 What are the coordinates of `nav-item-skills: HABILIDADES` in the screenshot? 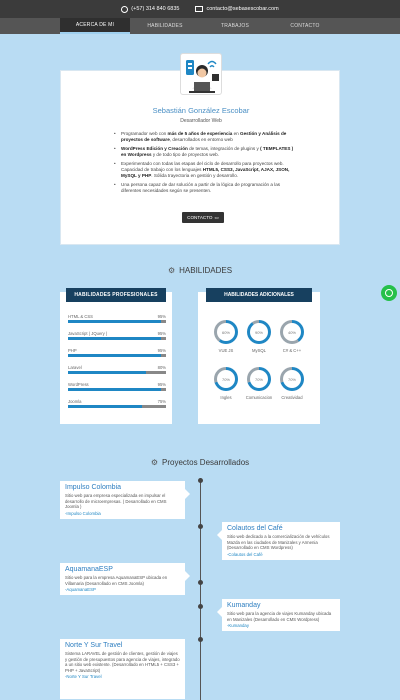 It's located at (165, 26).